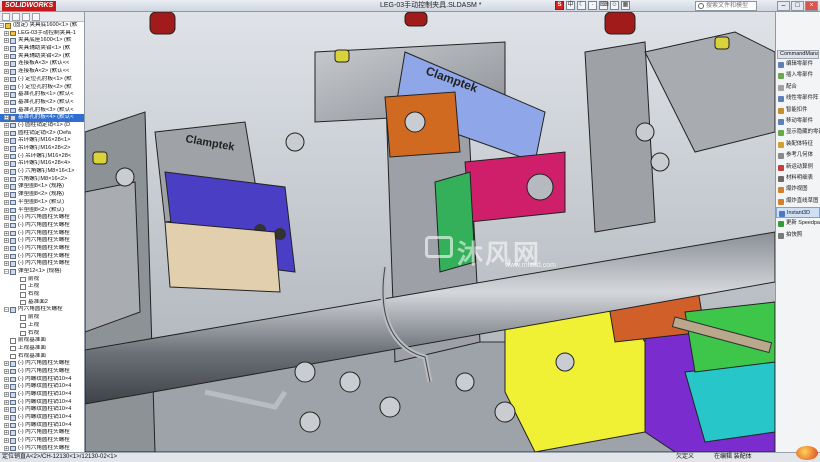  I want to click on tree-item: + 圆柱销定销<2> (Defa, so click(42, 134).